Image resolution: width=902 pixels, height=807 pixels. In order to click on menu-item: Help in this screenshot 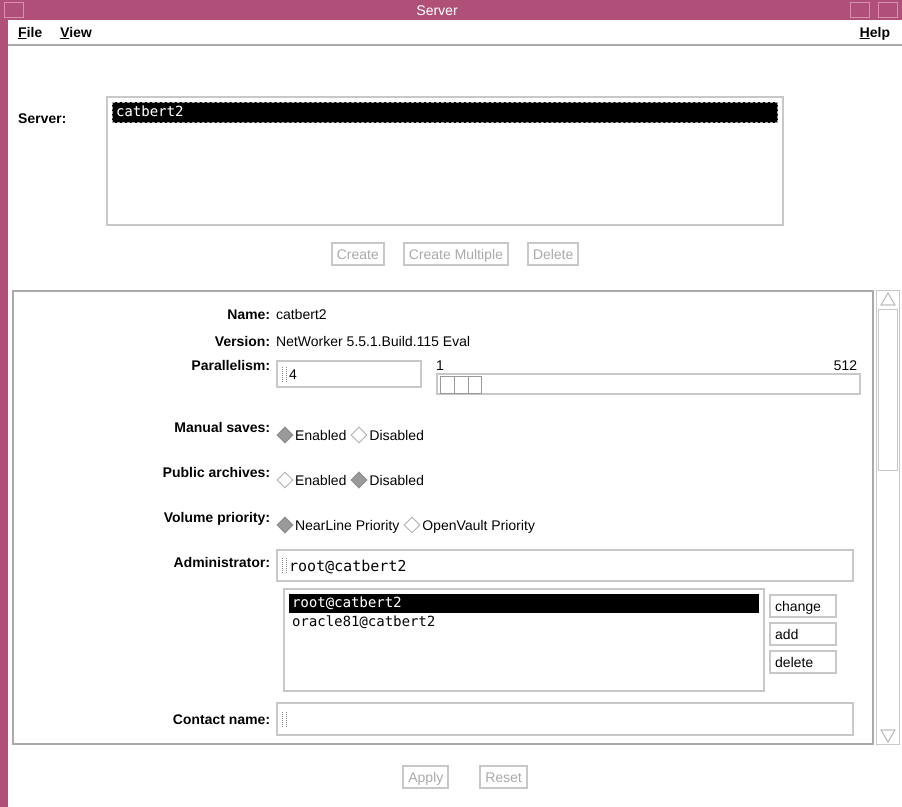, I will do `click(875, 32)`.